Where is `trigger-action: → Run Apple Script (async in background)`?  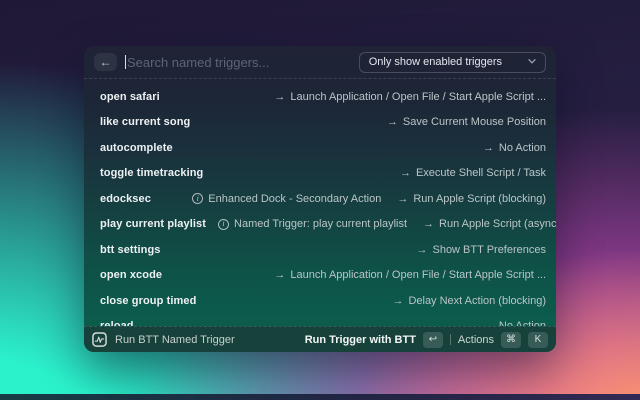 trigger-action: → Run Apple Script (async in background) is located at coordinates (489, 224).